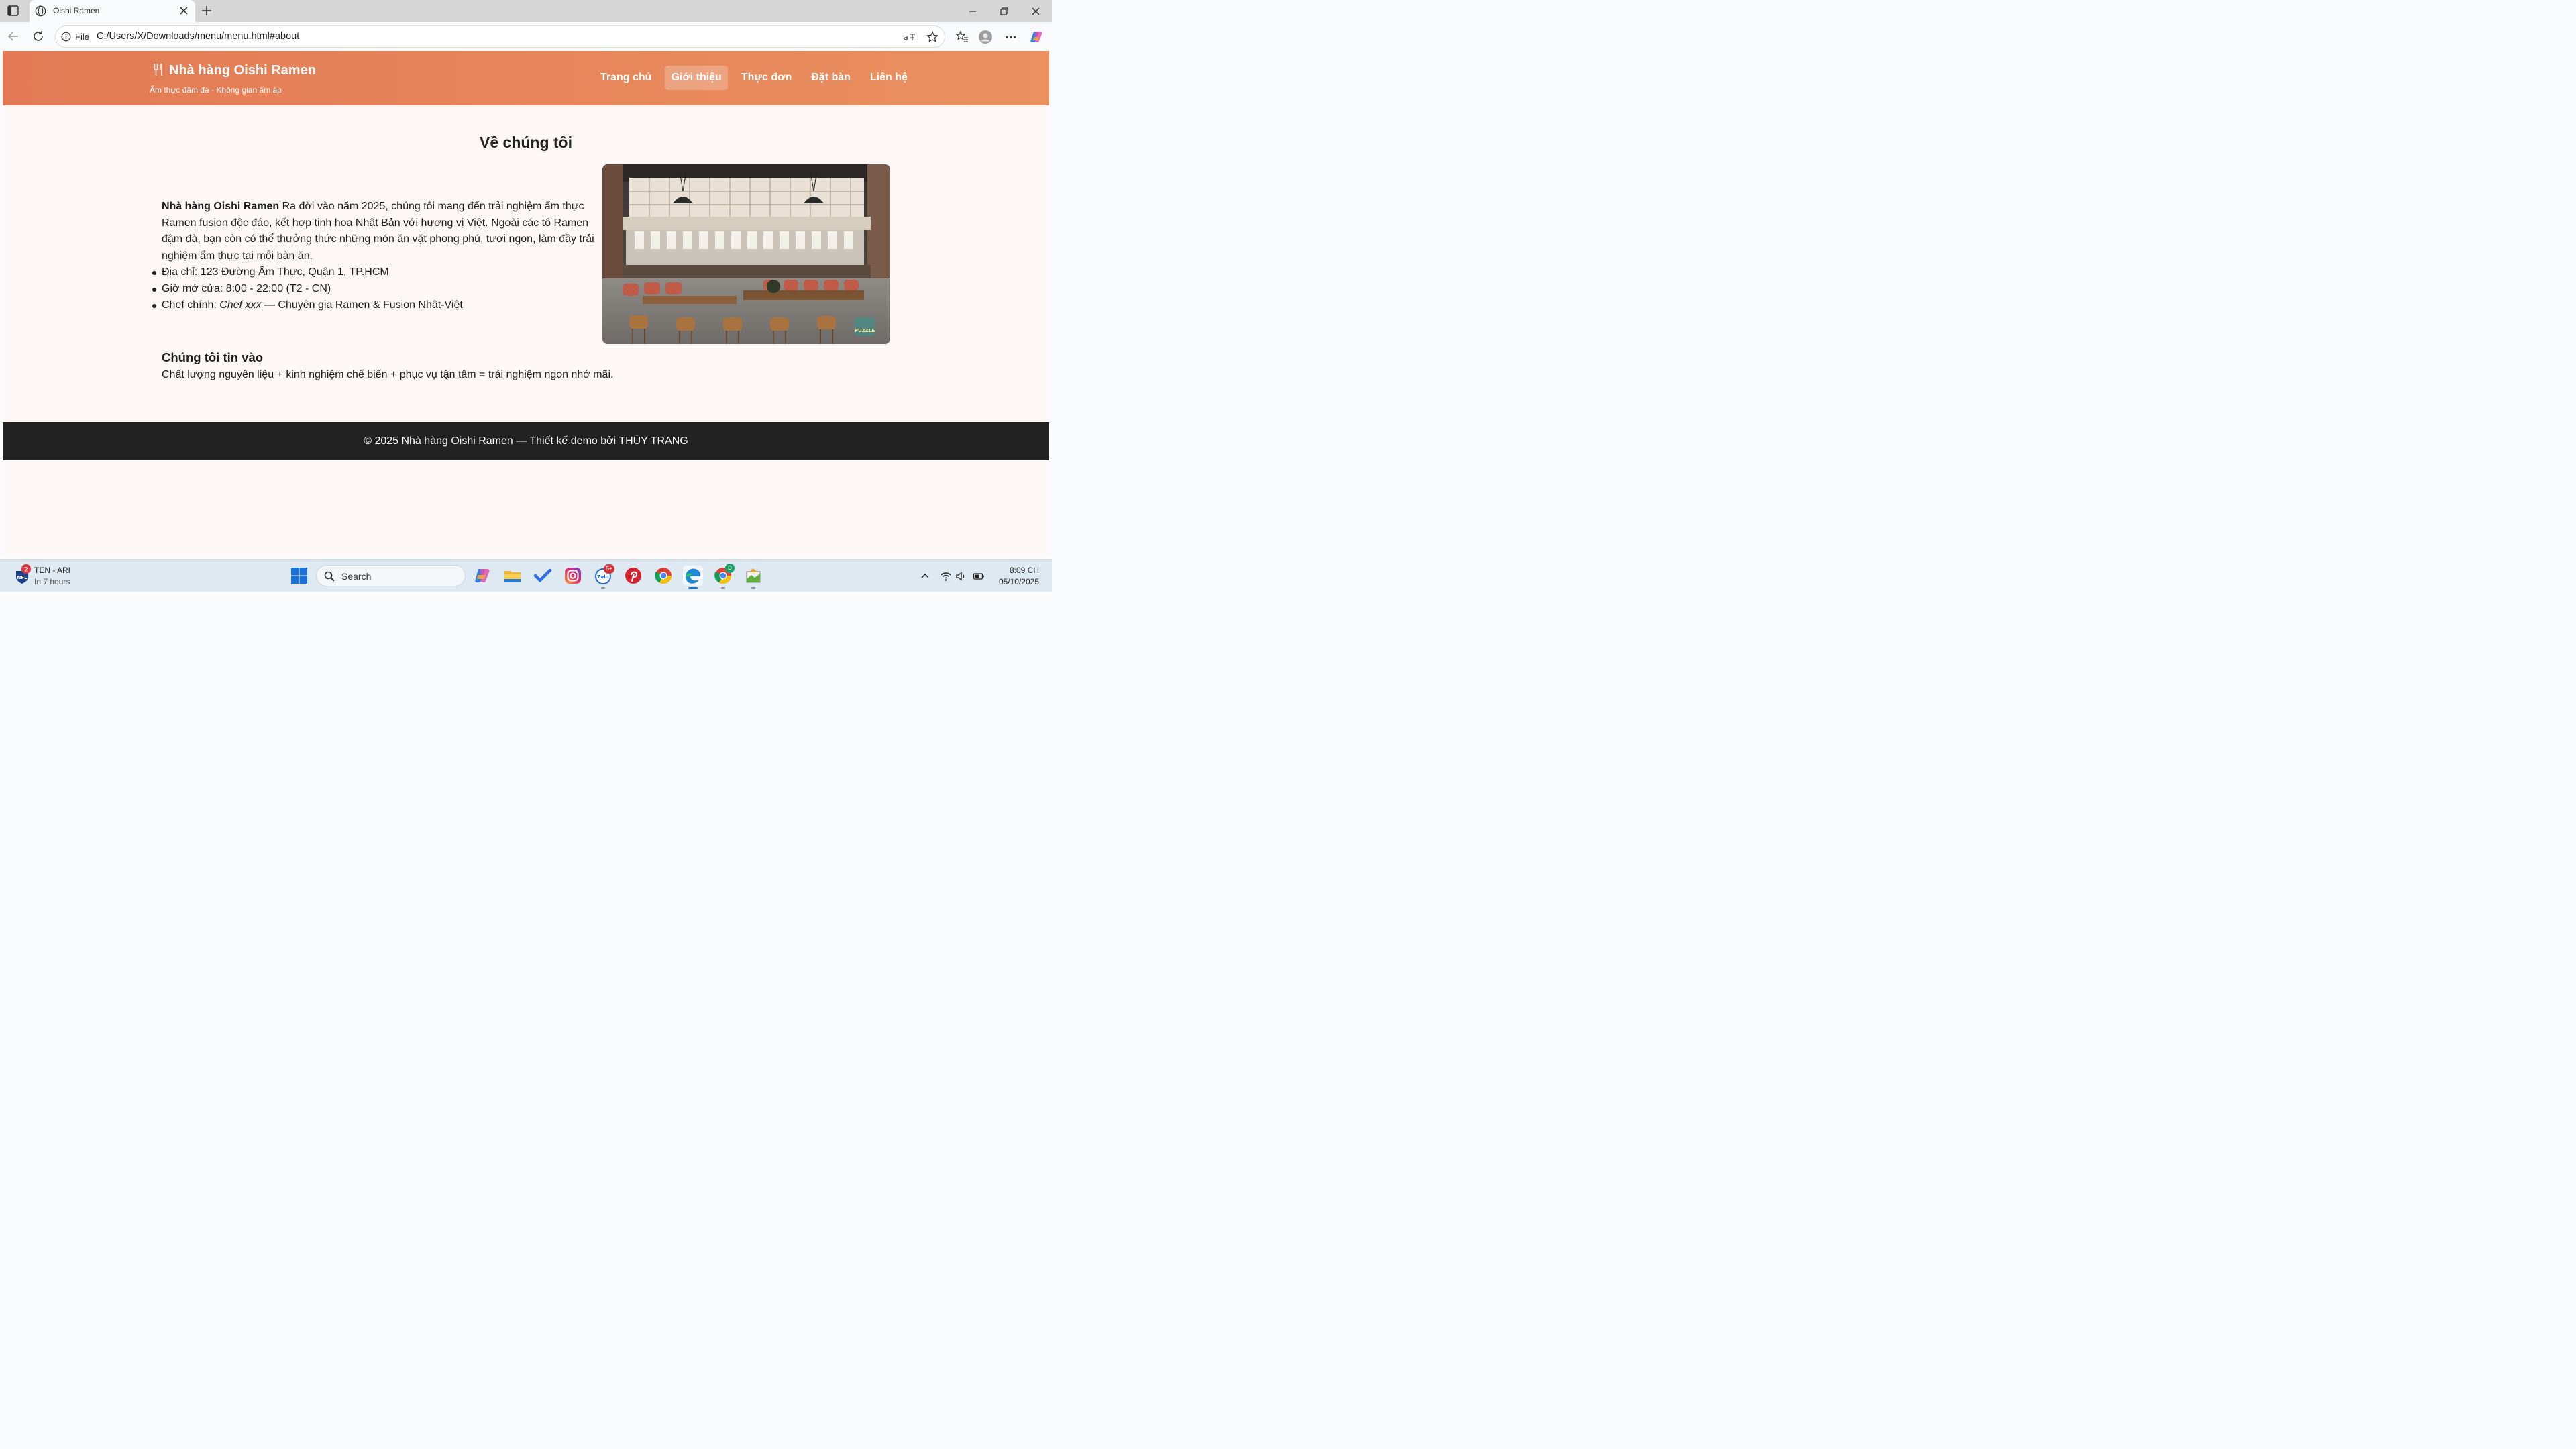 The height and width of the screenshot is (1449, 2576). I want to click on svg-text: Zalo, so click(602, 577).